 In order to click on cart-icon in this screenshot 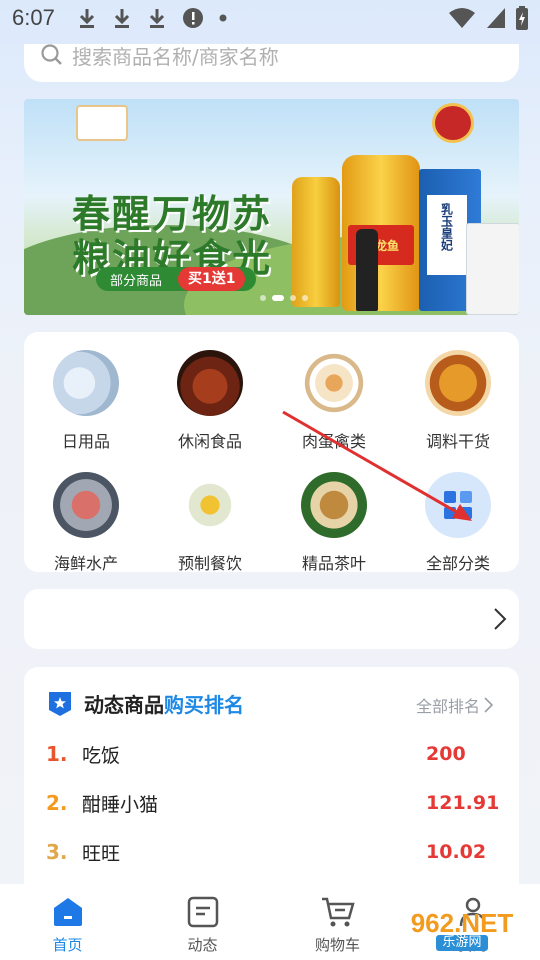, I will do `click(338, 912)`.